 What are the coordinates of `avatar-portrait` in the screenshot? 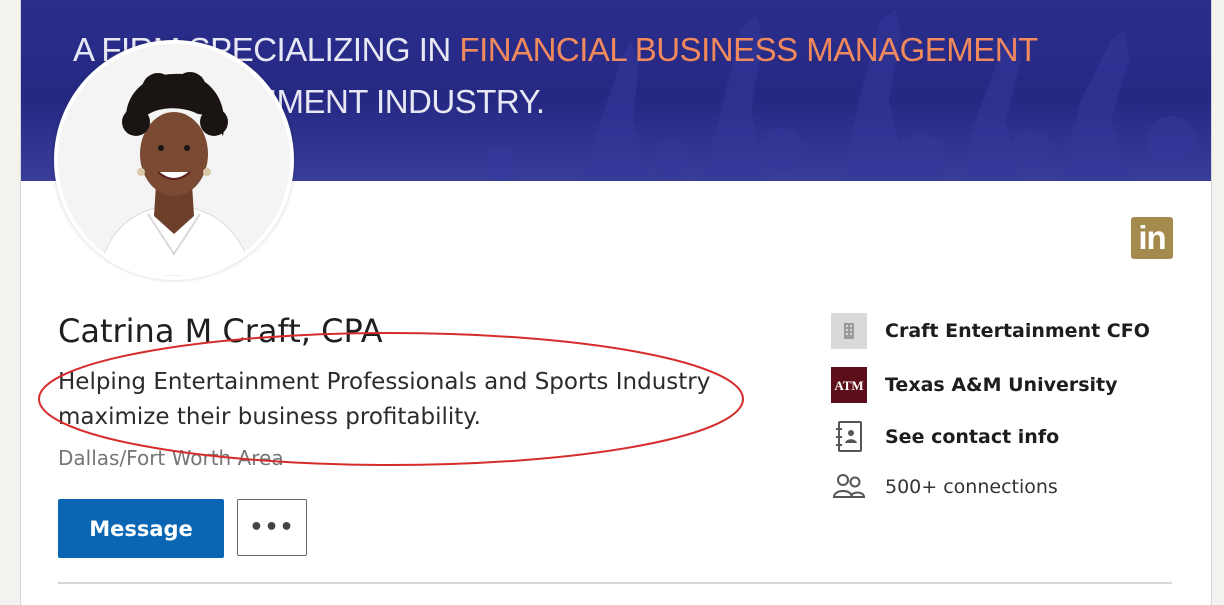 It's located at (174, 160).